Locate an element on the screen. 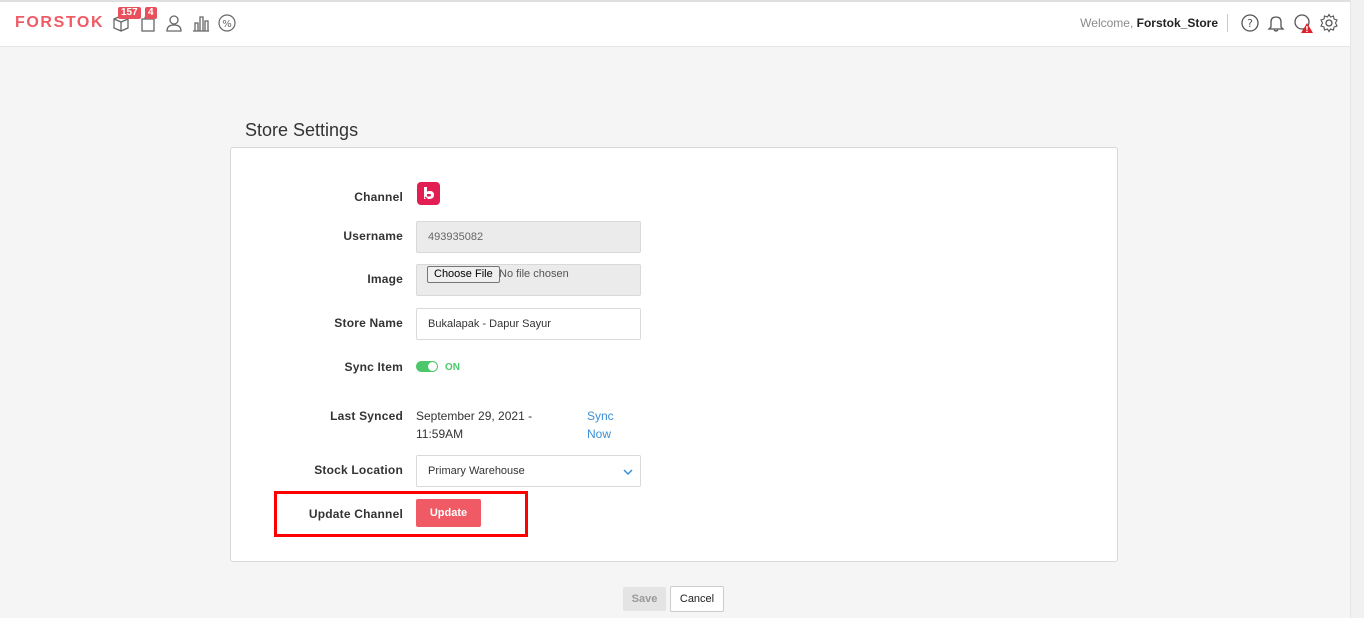  alert-icon: ! is located at coordinates (1304, 23).